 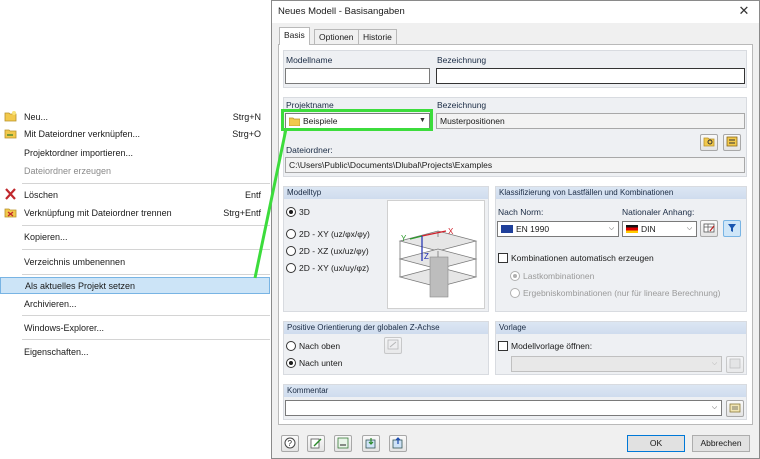 I want to click on highlight-connector-line, so click(x=270, y=203).